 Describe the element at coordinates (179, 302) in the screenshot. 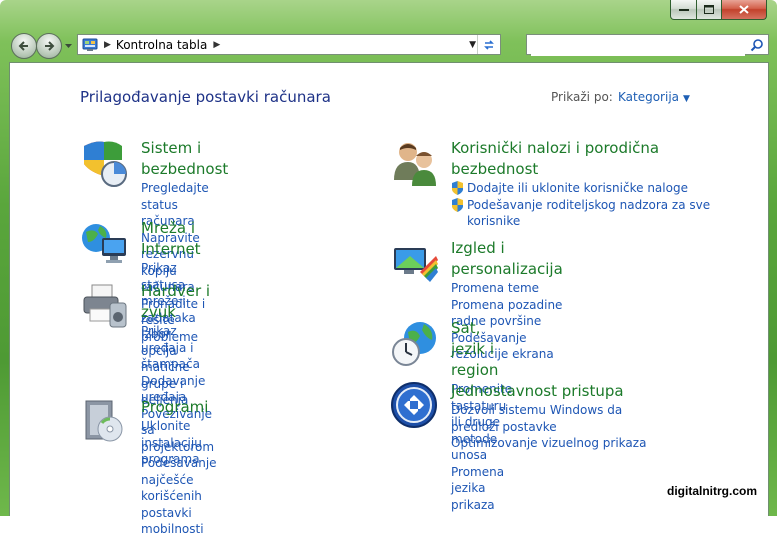

I see `category-title: Hardver i zvuk` at that location.